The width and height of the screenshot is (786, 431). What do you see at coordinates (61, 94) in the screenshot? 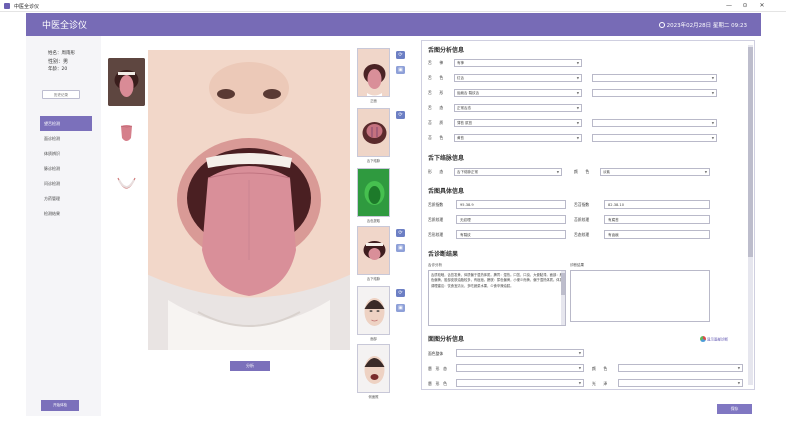
I see `history-button: 历史记录` at bounding box center [61, 94].